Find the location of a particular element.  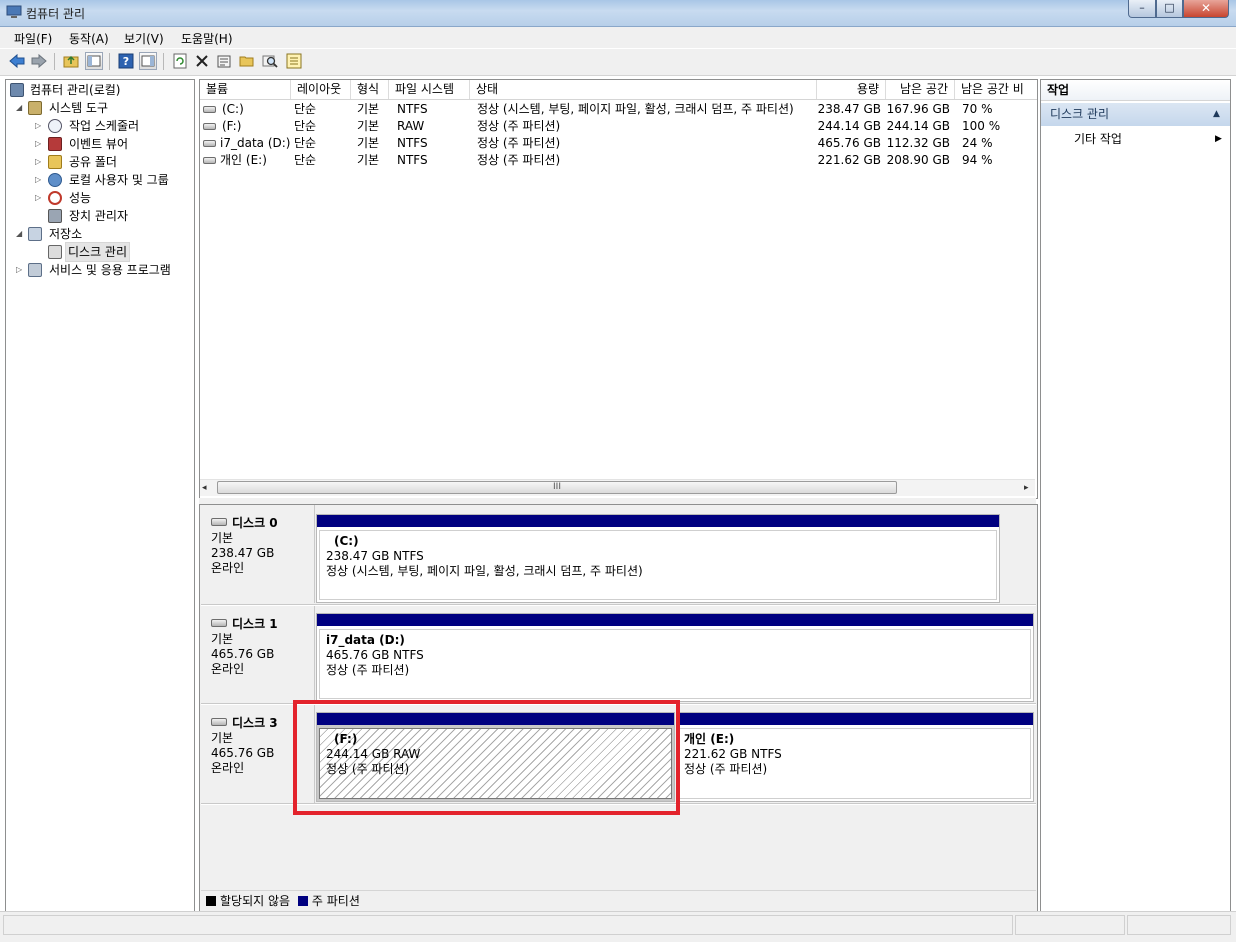

menu-action: 동작(A) is located at coordinates (89, 38).